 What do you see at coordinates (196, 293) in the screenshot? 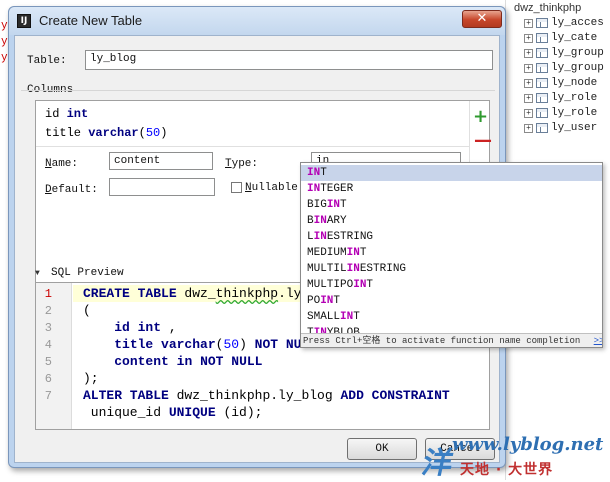
I see `sql-line: CREATE TABLE dwz_thinkphp.ly_` at bounding box center [196, 293].